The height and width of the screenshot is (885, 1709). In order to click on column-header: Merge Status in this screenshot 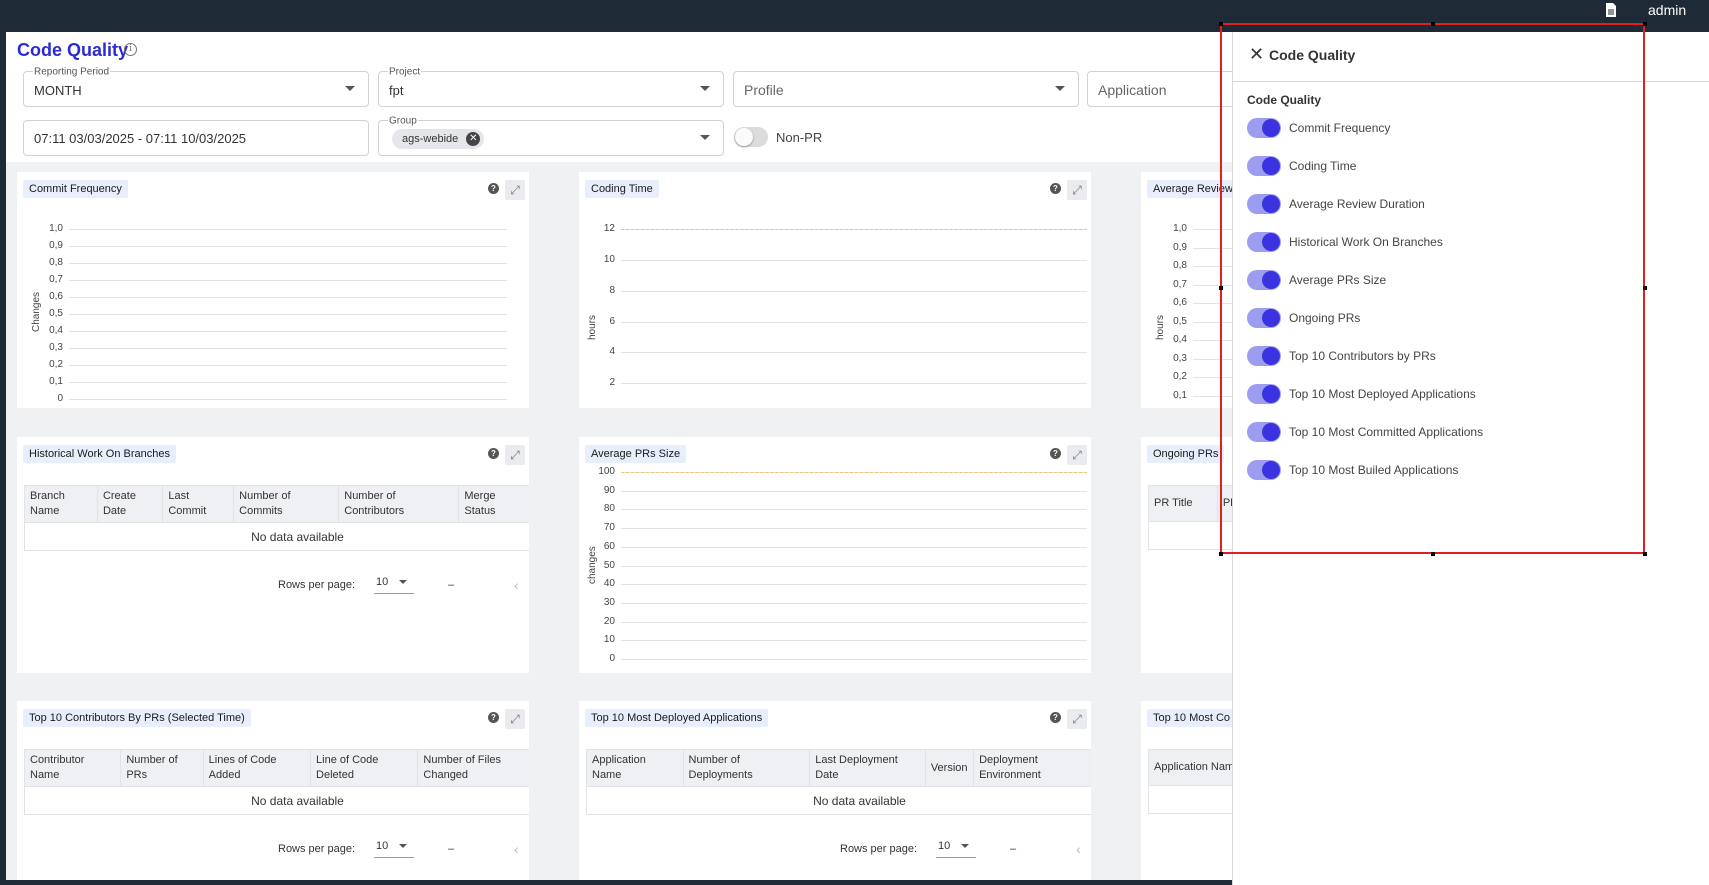, I will do `click(493, 504)`.